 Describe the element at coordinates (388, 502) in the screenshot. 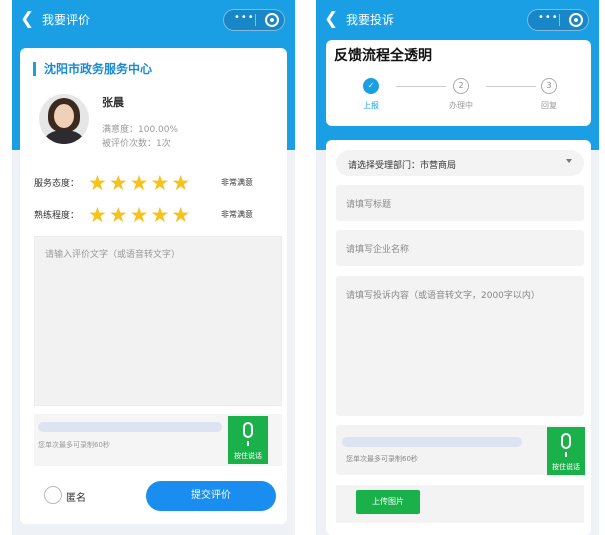

I see `upload-image-button: 上传图片` at that location.